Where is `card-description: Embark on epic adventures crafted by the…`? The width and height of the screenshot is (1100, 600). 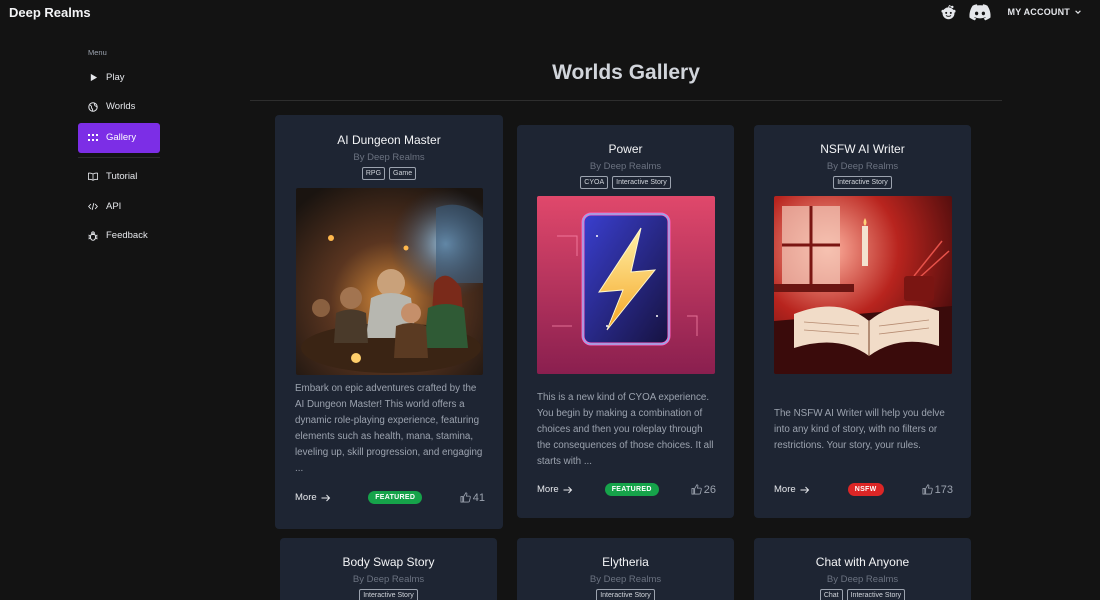
card-description: Embark on epic adventures crafted by the… is located at coordinates (389, 428).